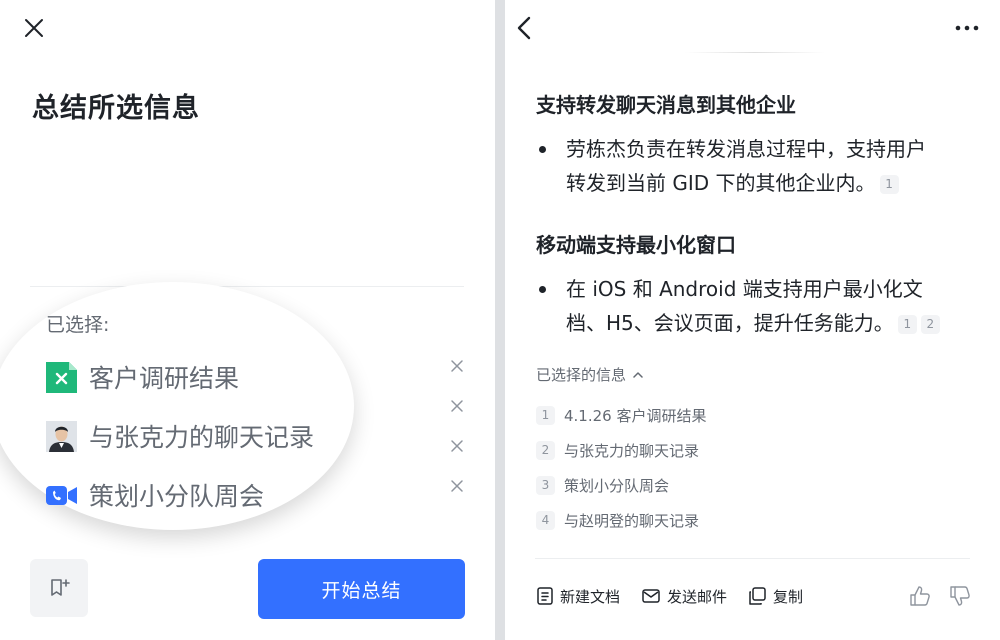  Describe the element at coordinates (635, 415) in the screenshot. I see `source-label: 4.1.26 客户调研结果` at that location.